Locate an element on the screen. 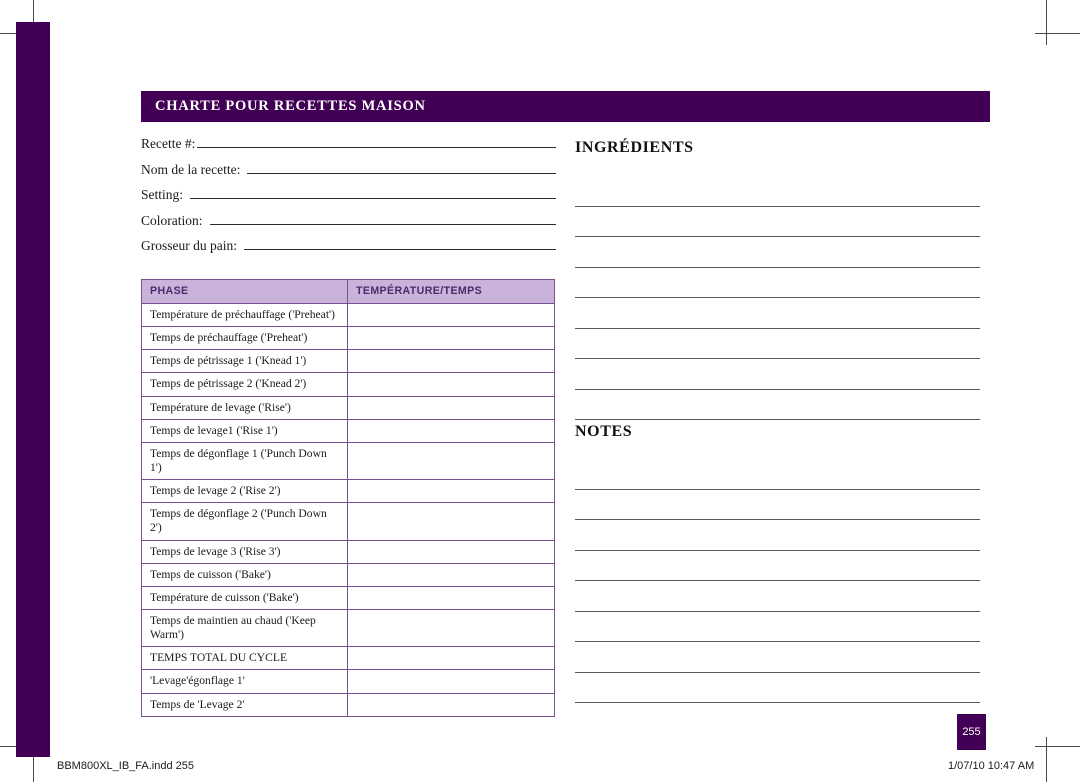 This screenshot has width=1080, height=782. phase-label-cell: 'Levage'égonflage 1' is located at coordinates (244, 681).